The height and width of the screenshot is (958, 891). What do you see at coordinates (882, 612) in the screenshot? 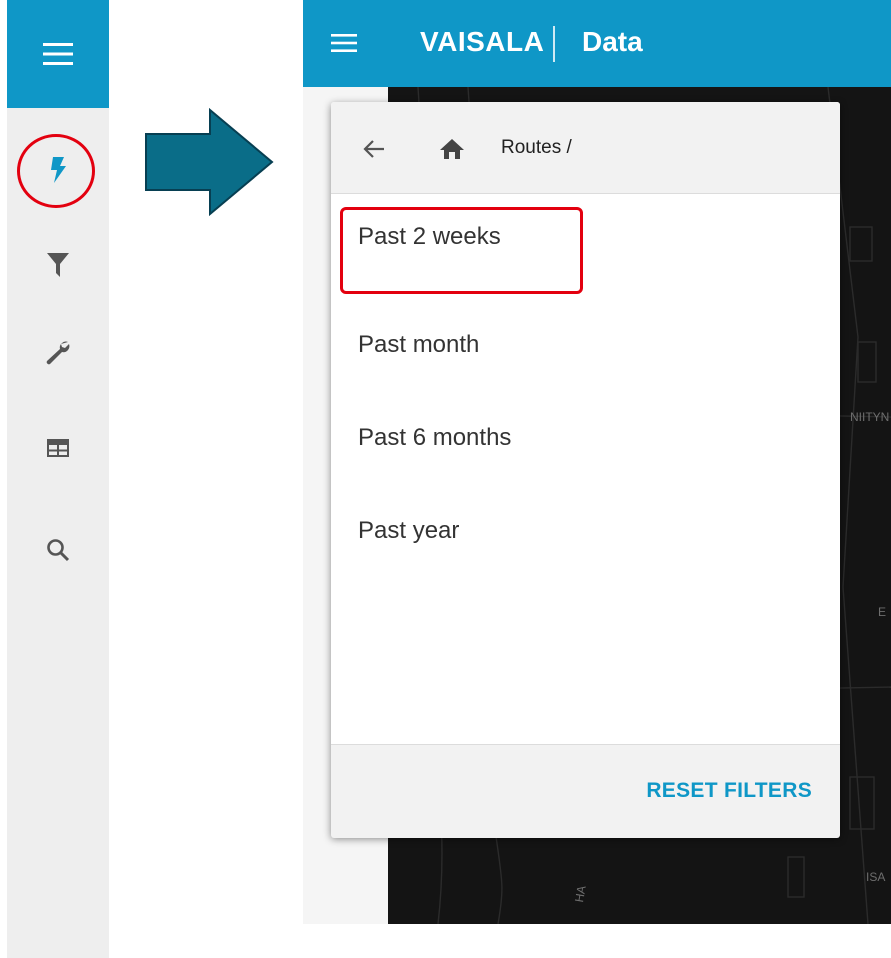
I see `map-label: E` at bounding box center [882, 612].